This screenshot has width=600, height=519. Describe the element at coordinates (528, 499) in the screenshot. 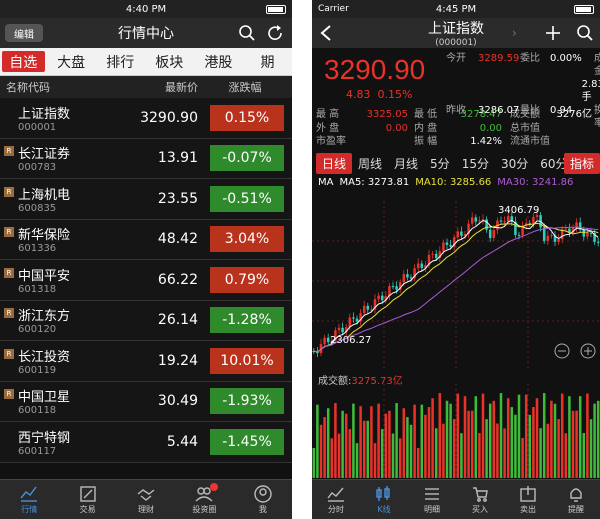

I see `tabbar-item-4: 卖出` at that location.